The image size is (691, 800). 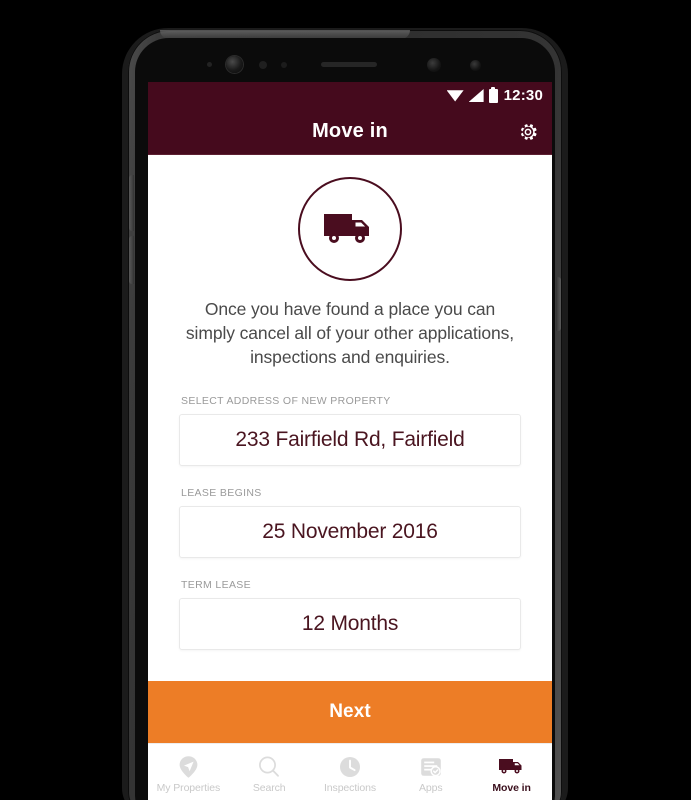 I want to click on volume-up-button, so click(x=131, y=203).